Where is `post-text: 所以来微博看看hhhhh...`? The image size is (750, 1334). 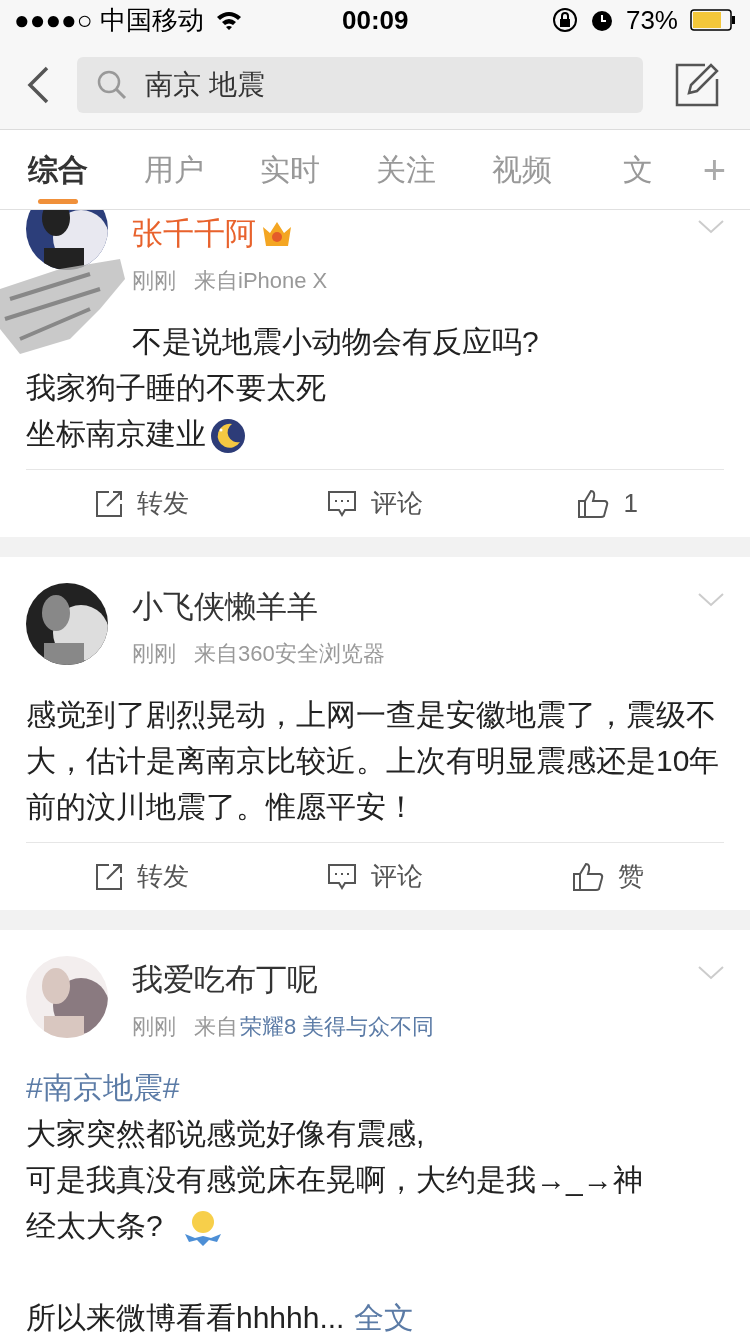
post-text: 所以来微博看看hhhhh... is located at coordinates (185, 1317).